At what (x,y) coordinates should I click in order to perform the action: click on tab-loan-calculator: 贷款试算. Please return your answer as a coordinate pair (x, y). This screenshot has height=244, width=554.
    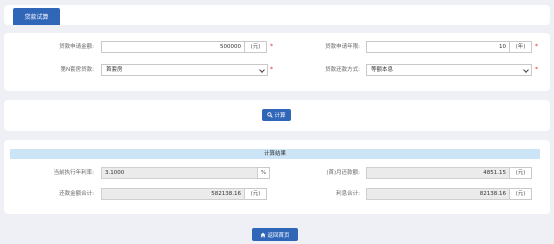
    Looking at the image, I should click on (36, 16).